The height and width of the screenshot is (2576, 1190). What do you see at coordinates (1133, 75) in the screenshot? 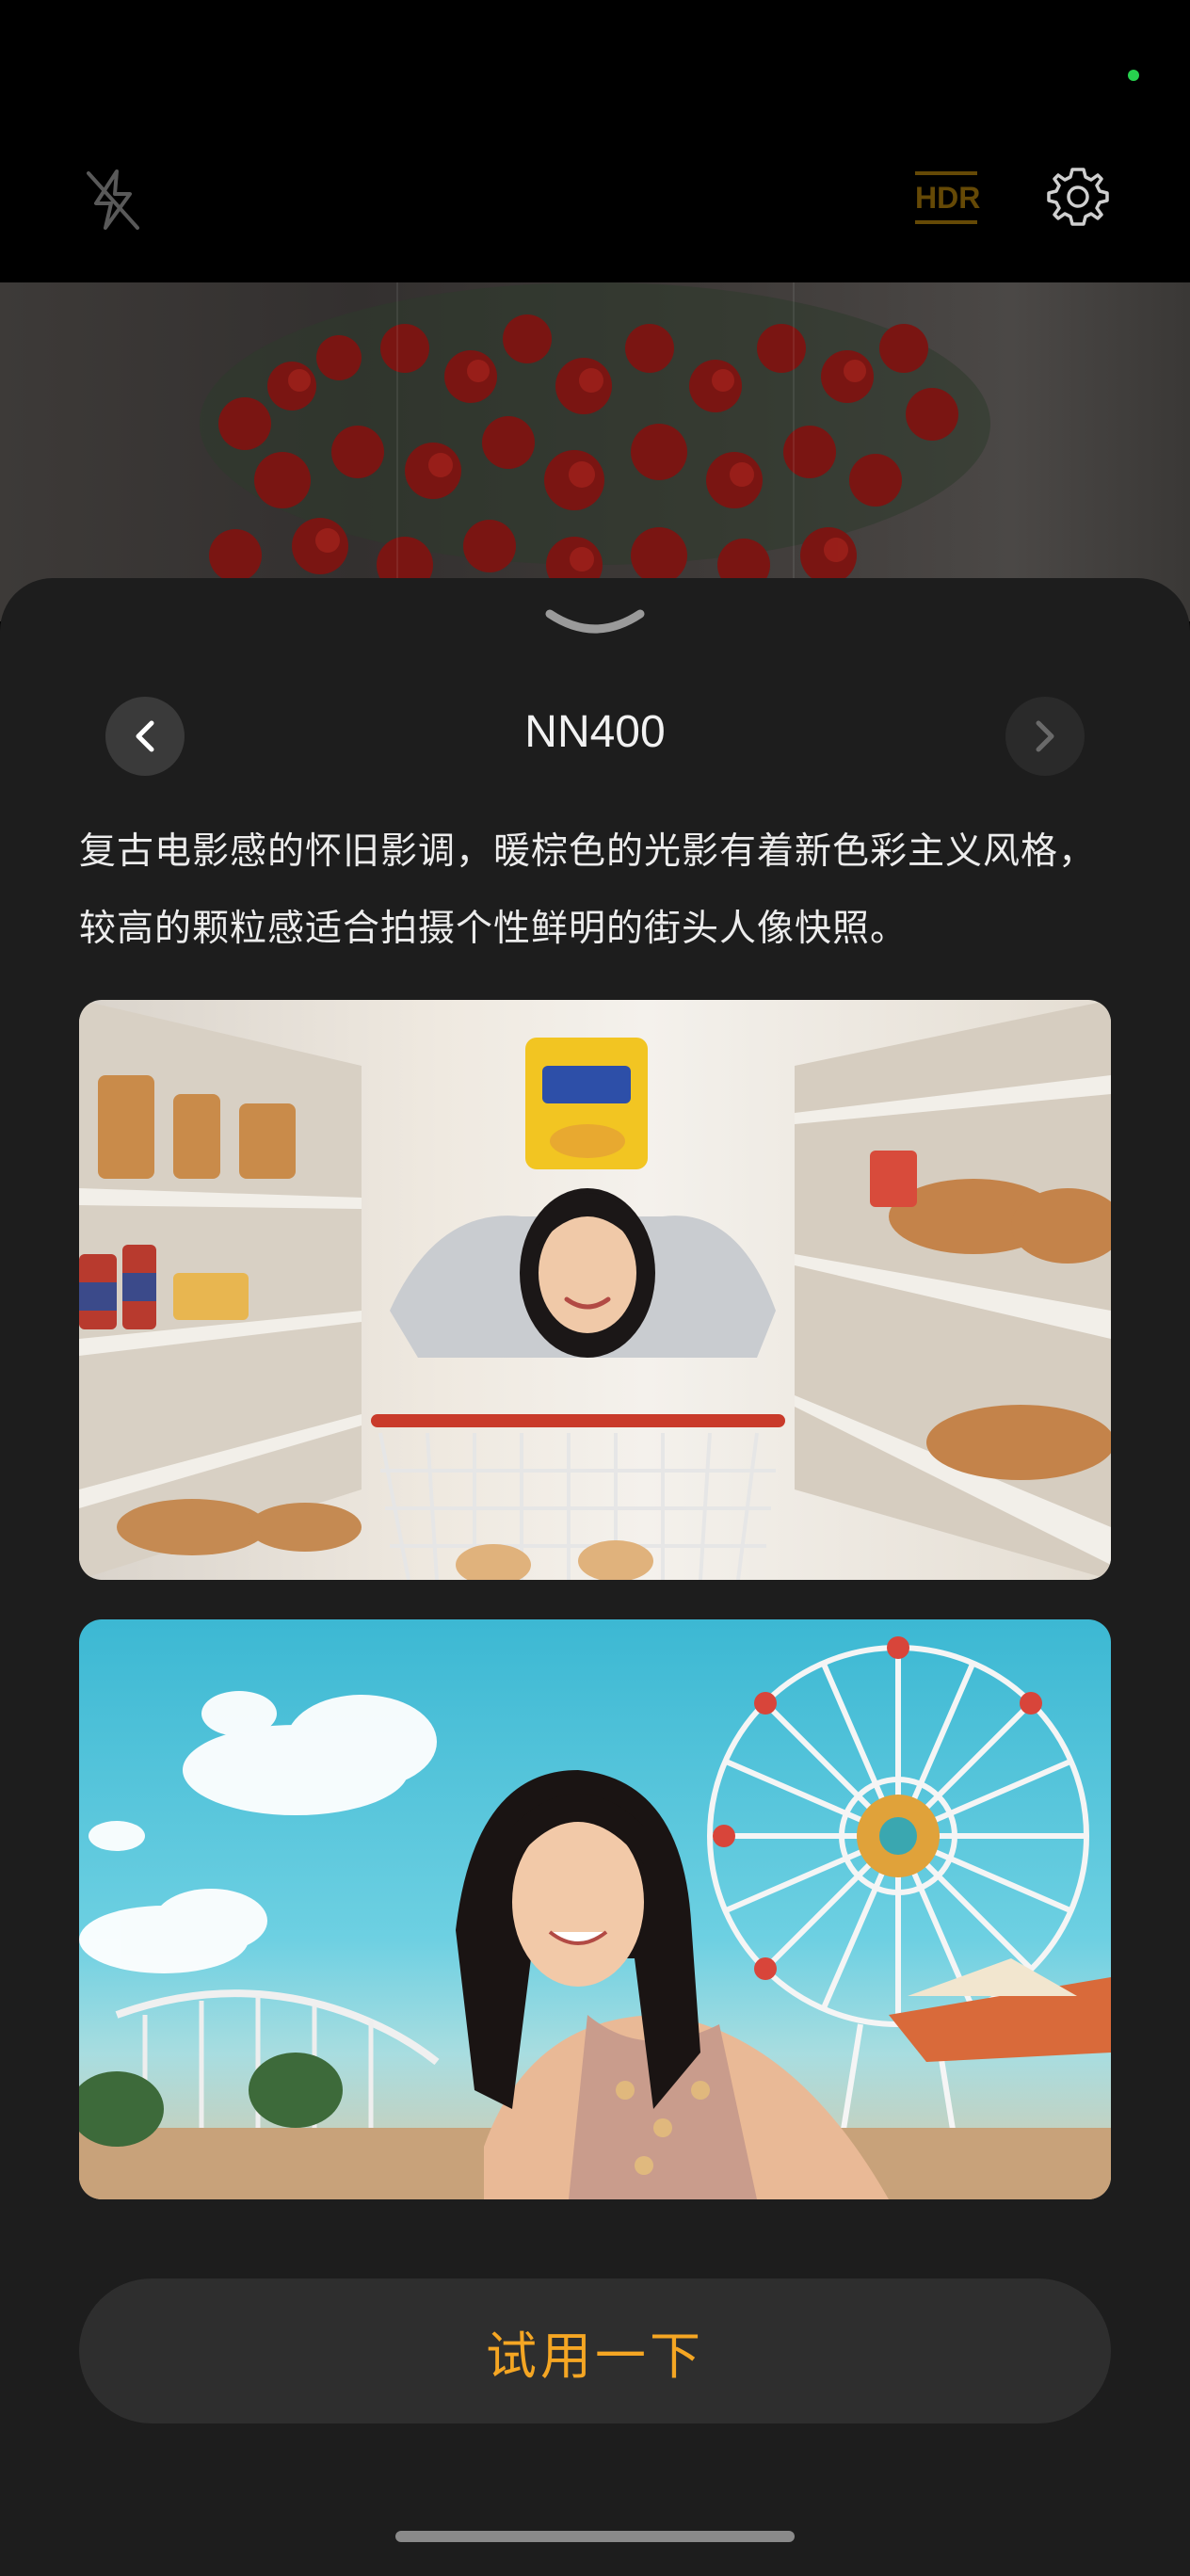
I see `privacy-indicator-dot` at bounding box center [1133, 75].